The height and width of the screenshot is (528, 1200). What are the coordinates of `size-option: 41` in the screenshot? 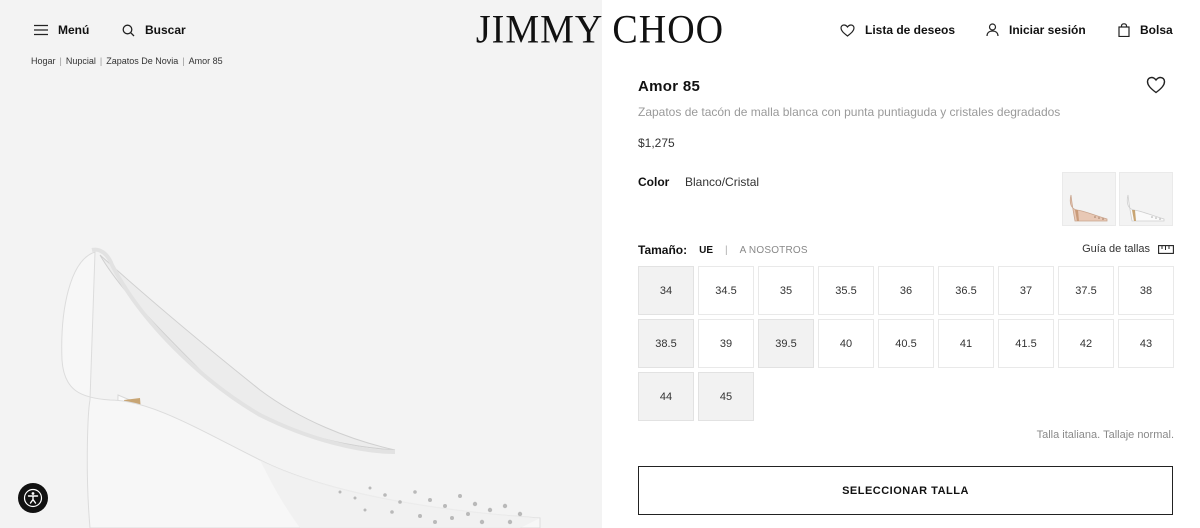 It's located at (966, 343).